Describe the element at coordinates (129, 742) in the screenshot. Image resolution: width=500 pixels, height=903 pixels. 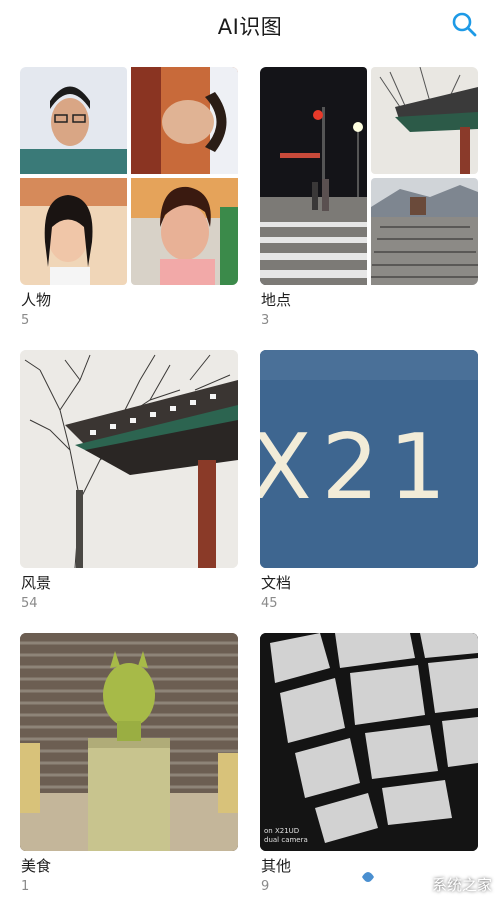
I see `food-thumbnail` at that location.